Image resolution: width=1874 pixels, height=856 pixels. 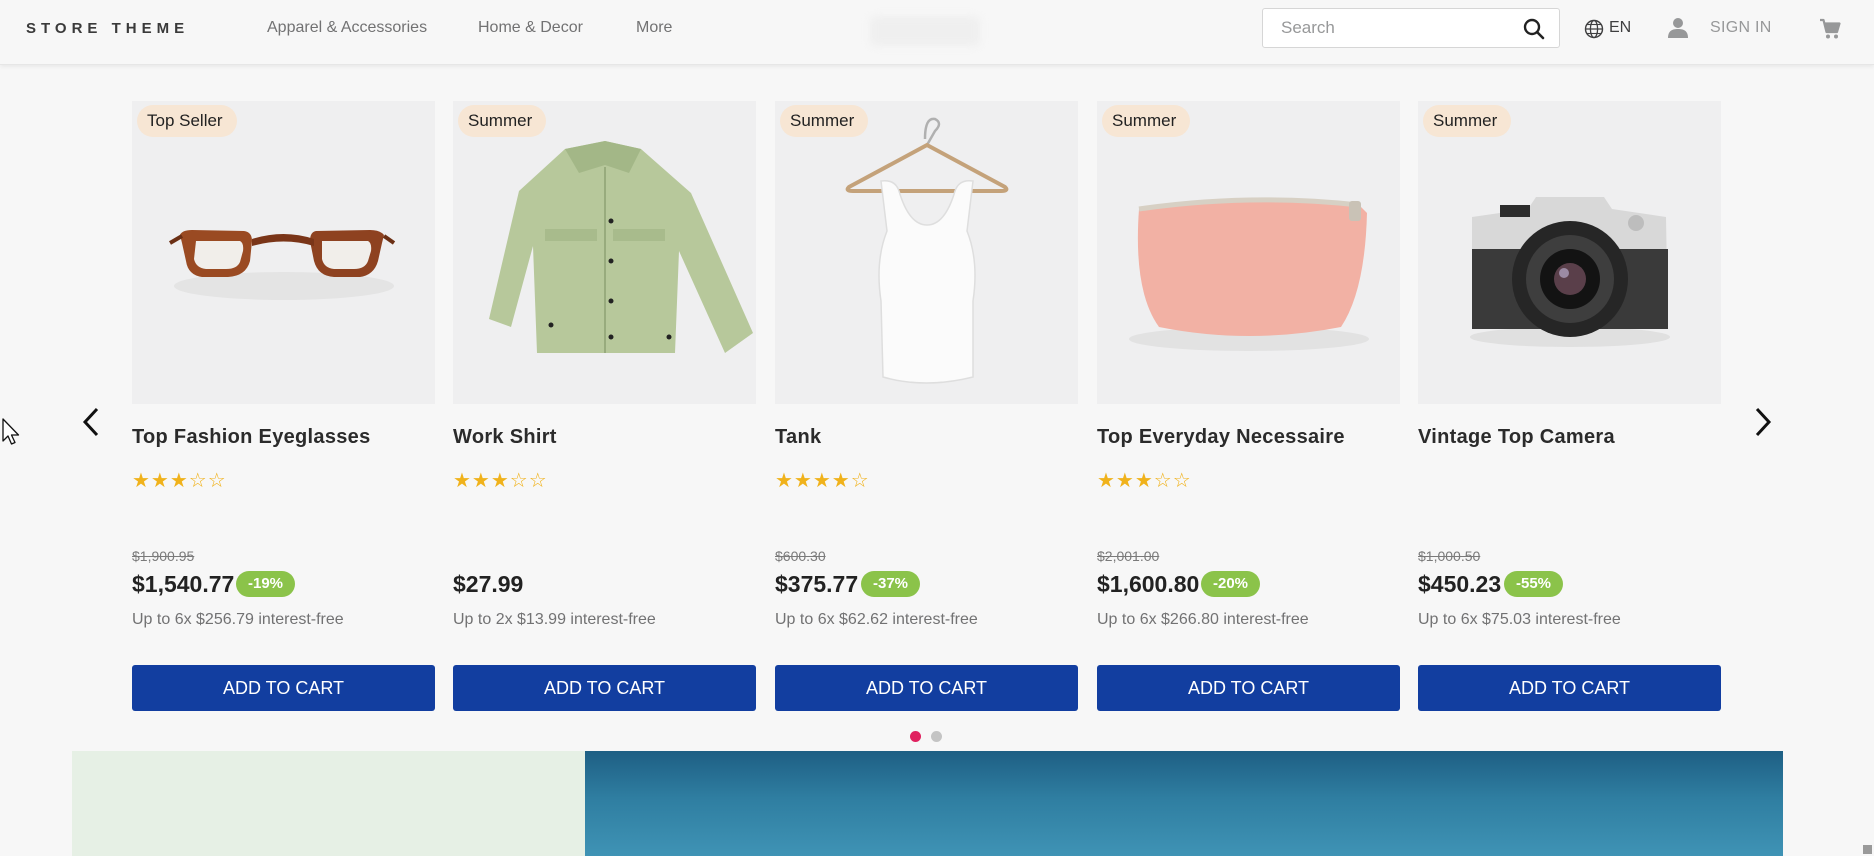 I want to click on user-icon, so click(x=1678, y=28).